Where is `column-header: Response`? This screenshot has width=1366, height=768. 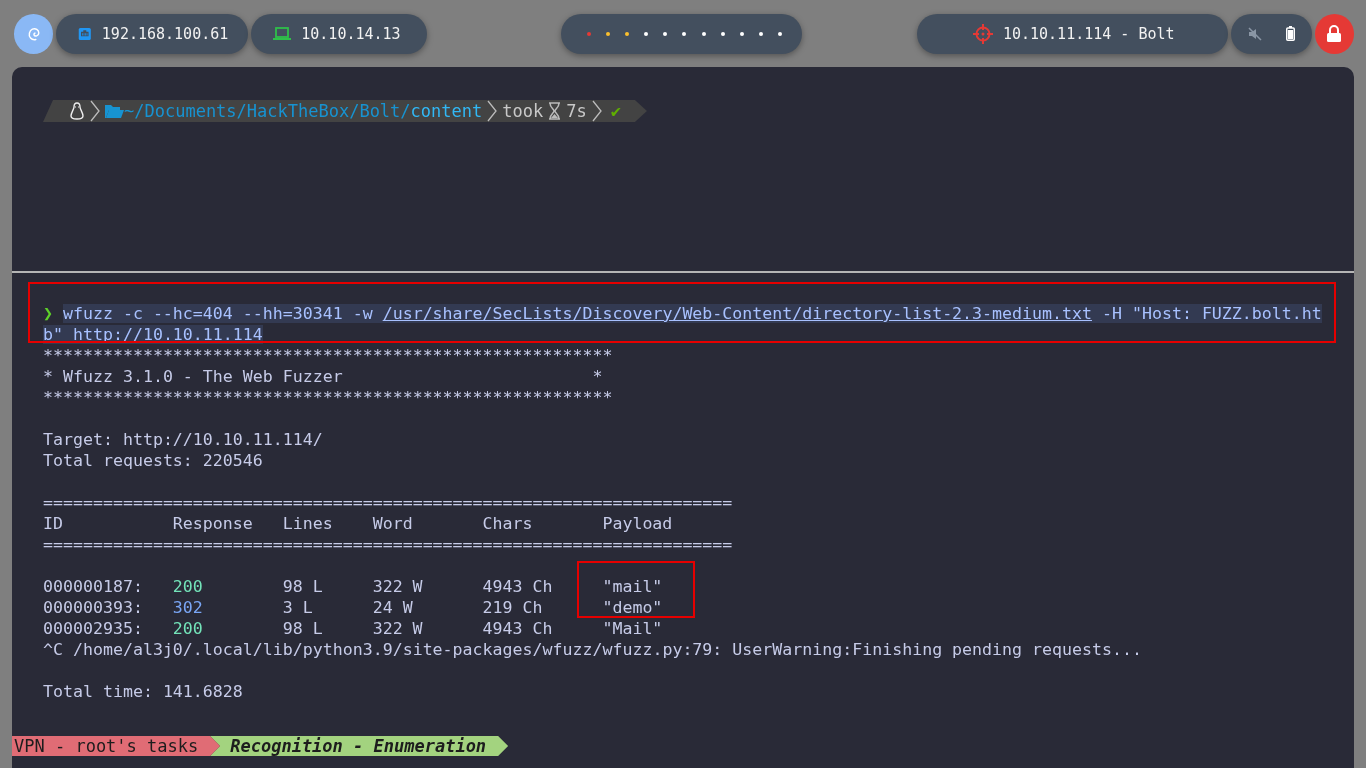
column-header: Response is located at coordinates (213, 523).